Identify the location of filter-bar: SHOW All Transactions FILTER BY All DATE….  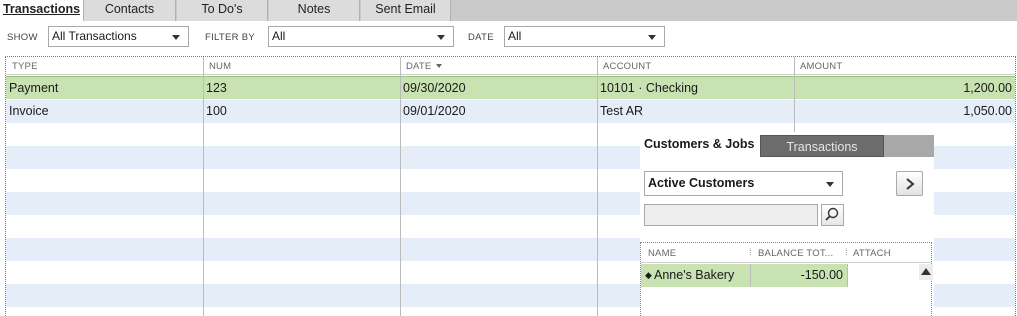
(508, 38).